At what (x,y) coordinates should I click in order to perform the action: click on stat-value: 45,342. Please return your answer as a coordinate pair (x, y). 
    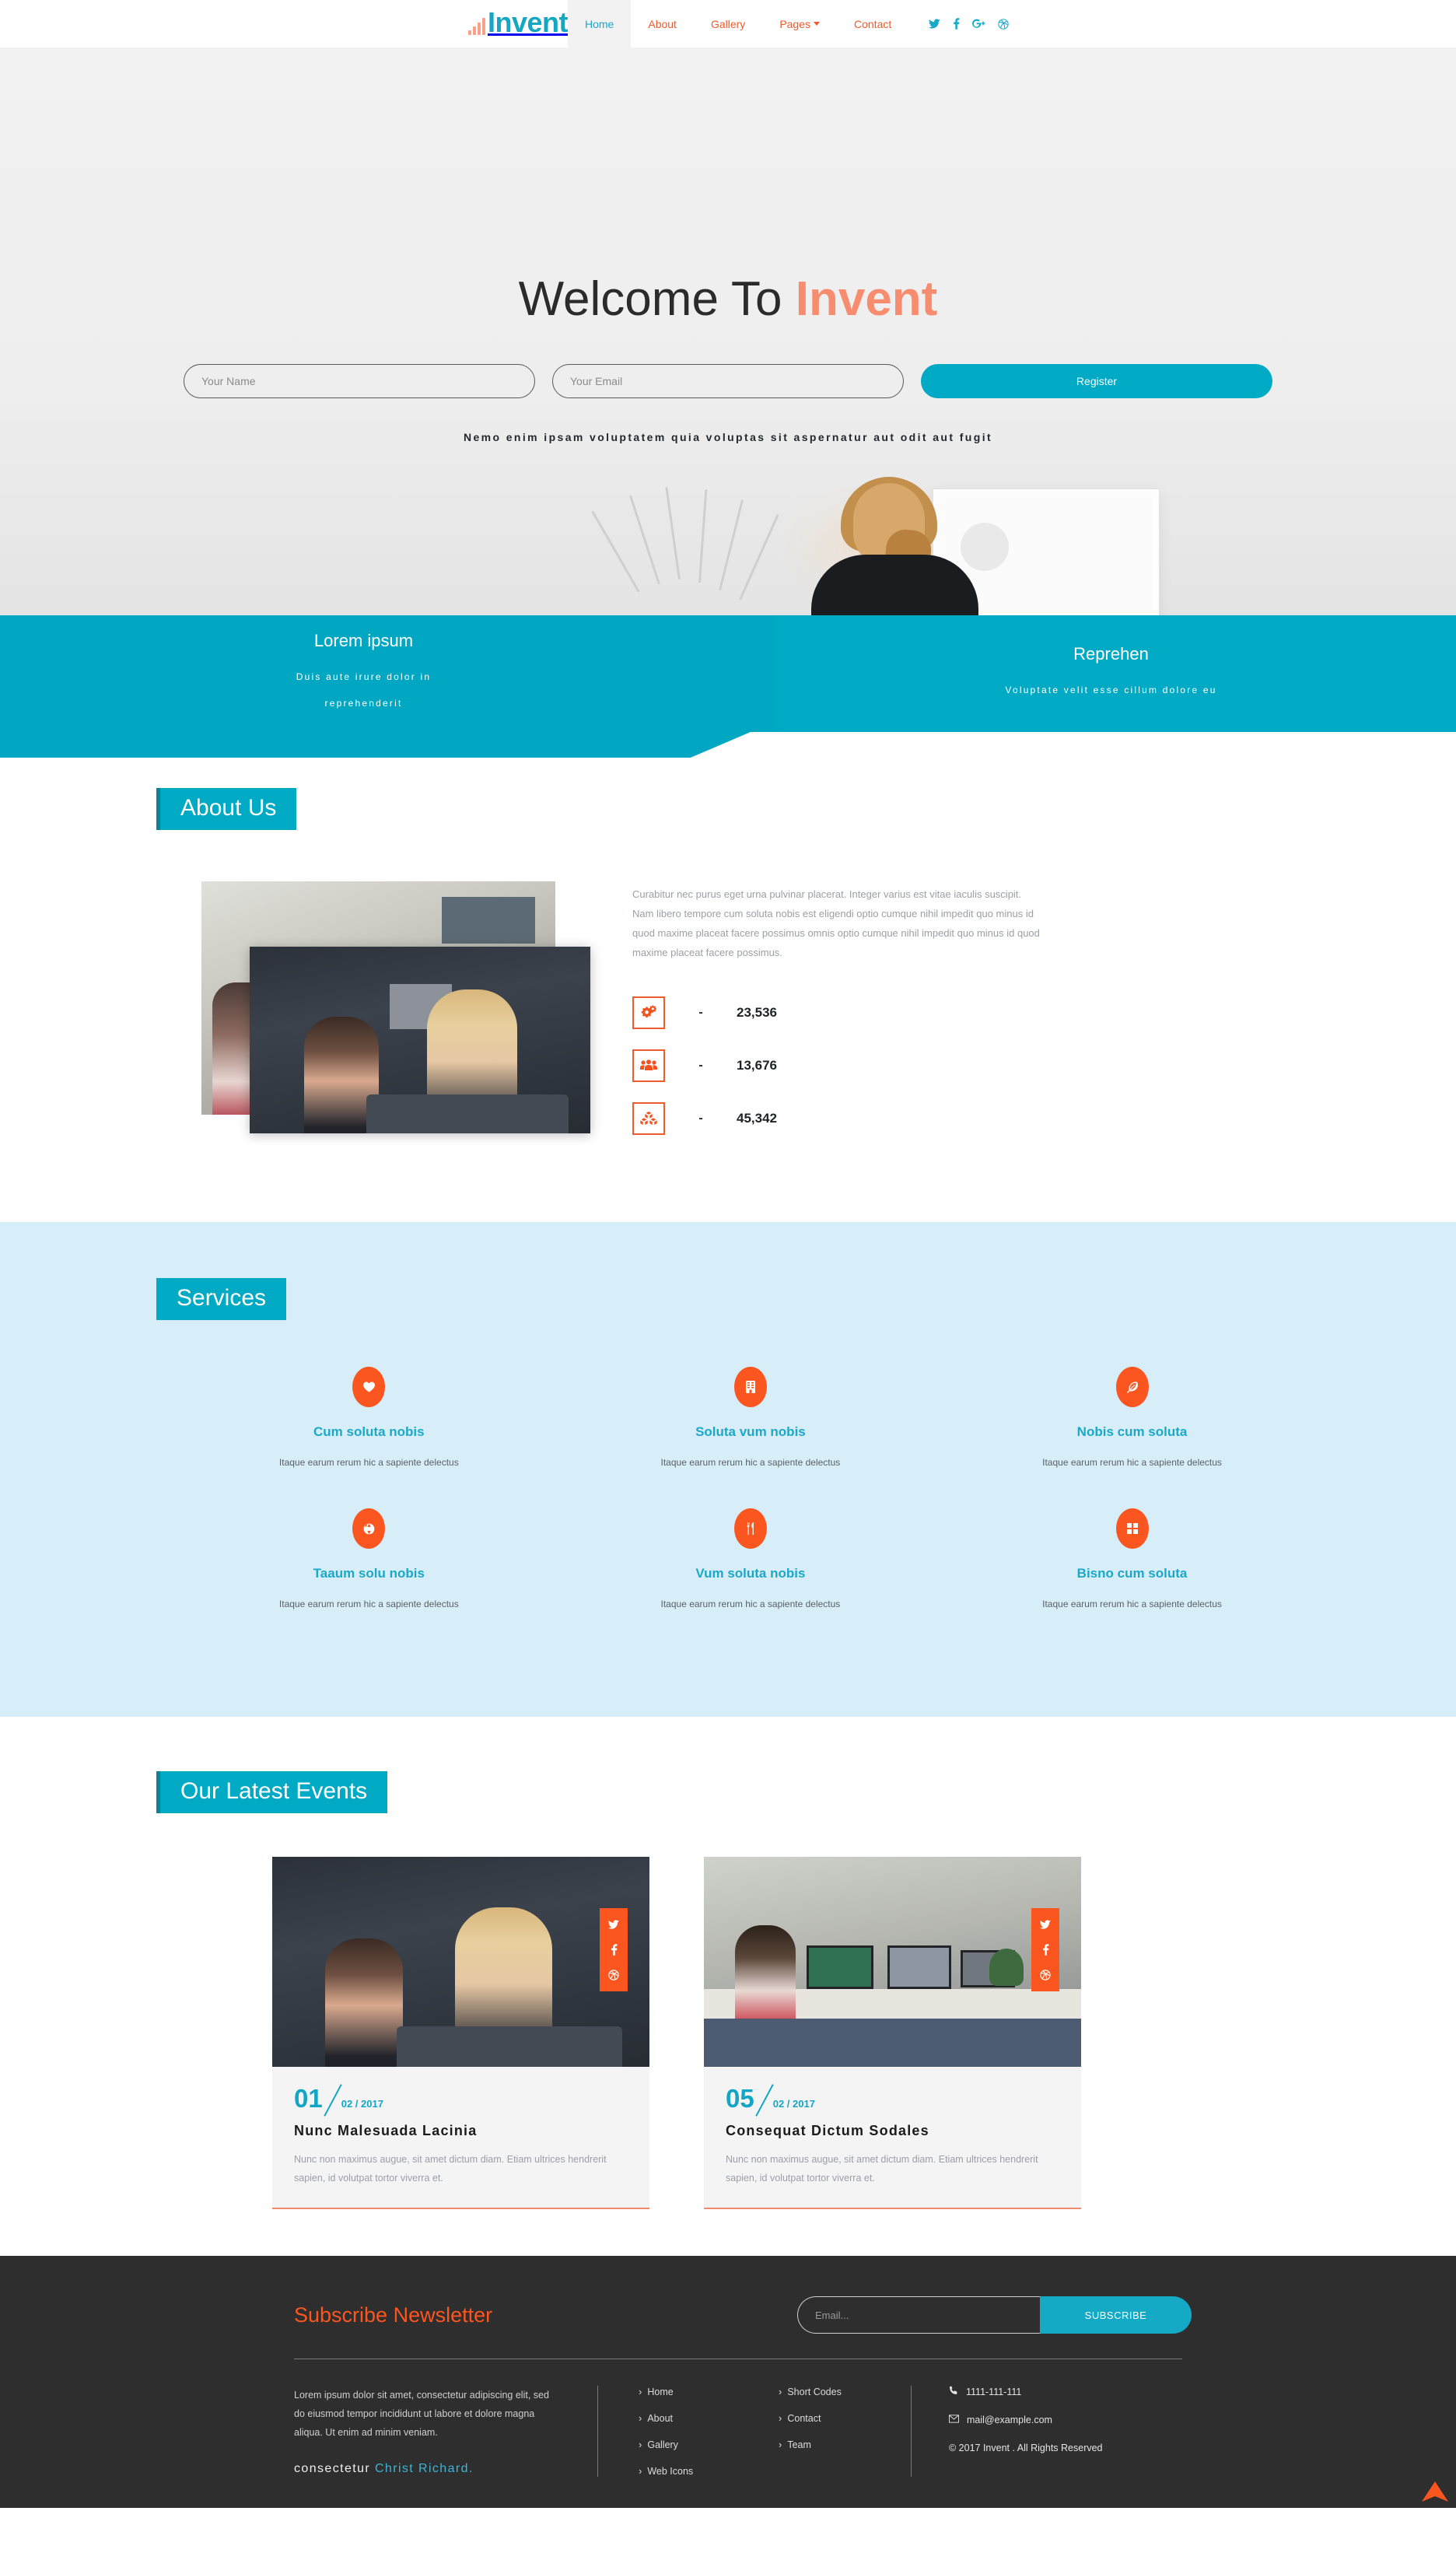
    Looking at the image, I should click on (757, 1118).